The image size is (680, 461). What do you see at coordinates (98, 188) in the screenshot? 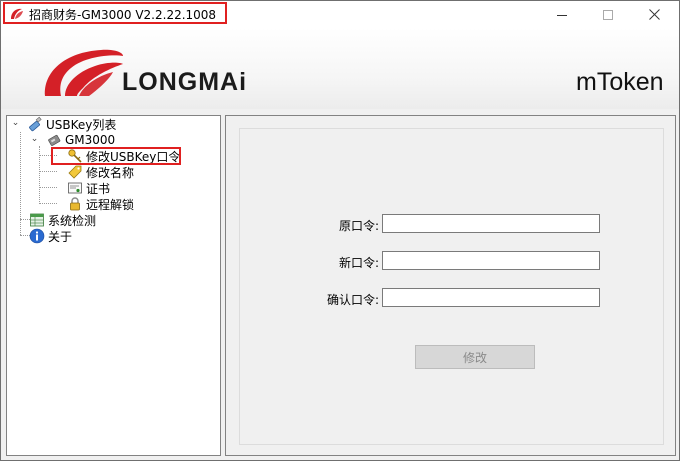
I see `tree-item-label: 证书` at bounding box center [98, 188].